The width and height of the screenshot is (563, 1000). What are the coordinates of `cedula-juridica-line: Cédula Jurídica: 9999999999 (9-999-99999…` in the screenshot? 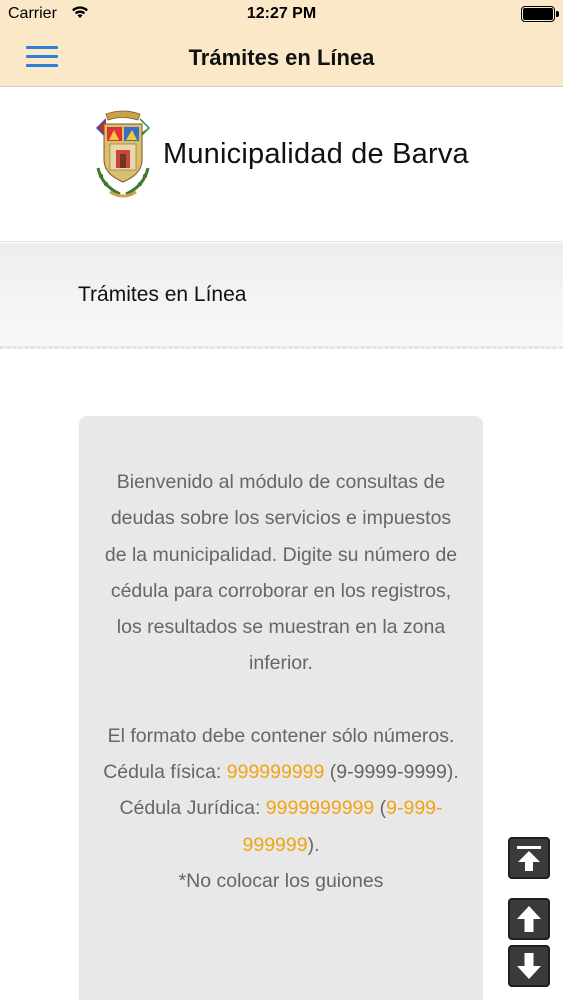 It's located at (281, 826).